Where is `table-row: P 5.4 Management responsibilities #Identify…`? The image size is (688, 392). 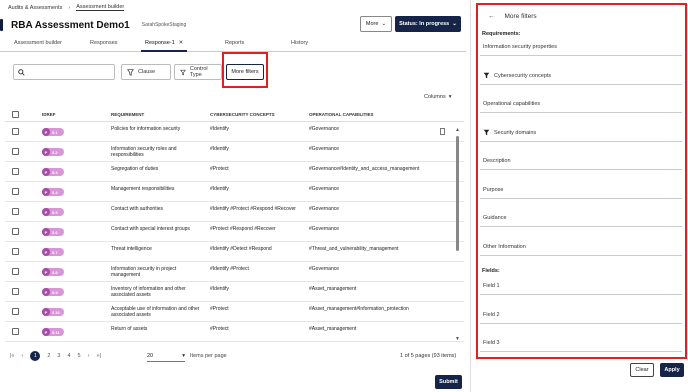 table-row: P 5.4 Management responsibilities #Identify… is located at coordinates (234, 192).